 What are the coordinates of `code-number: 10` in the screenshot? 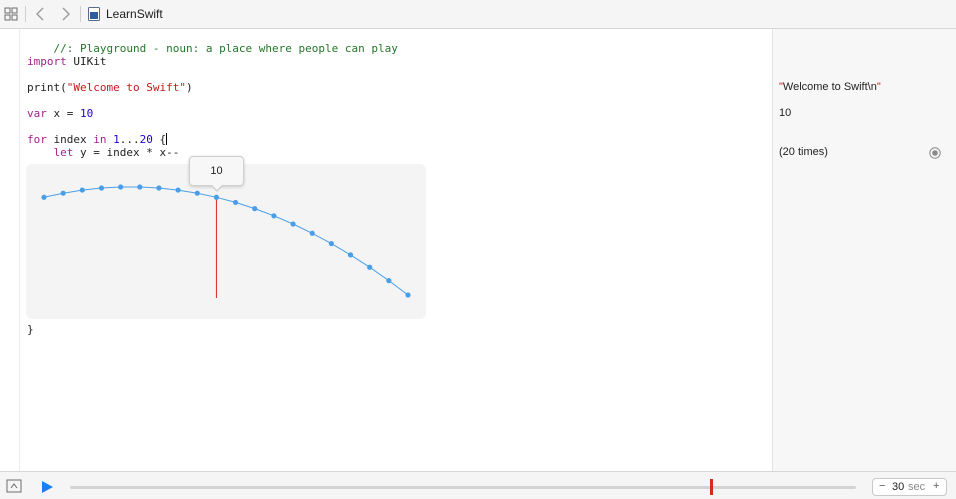 It's located at (87, 113).